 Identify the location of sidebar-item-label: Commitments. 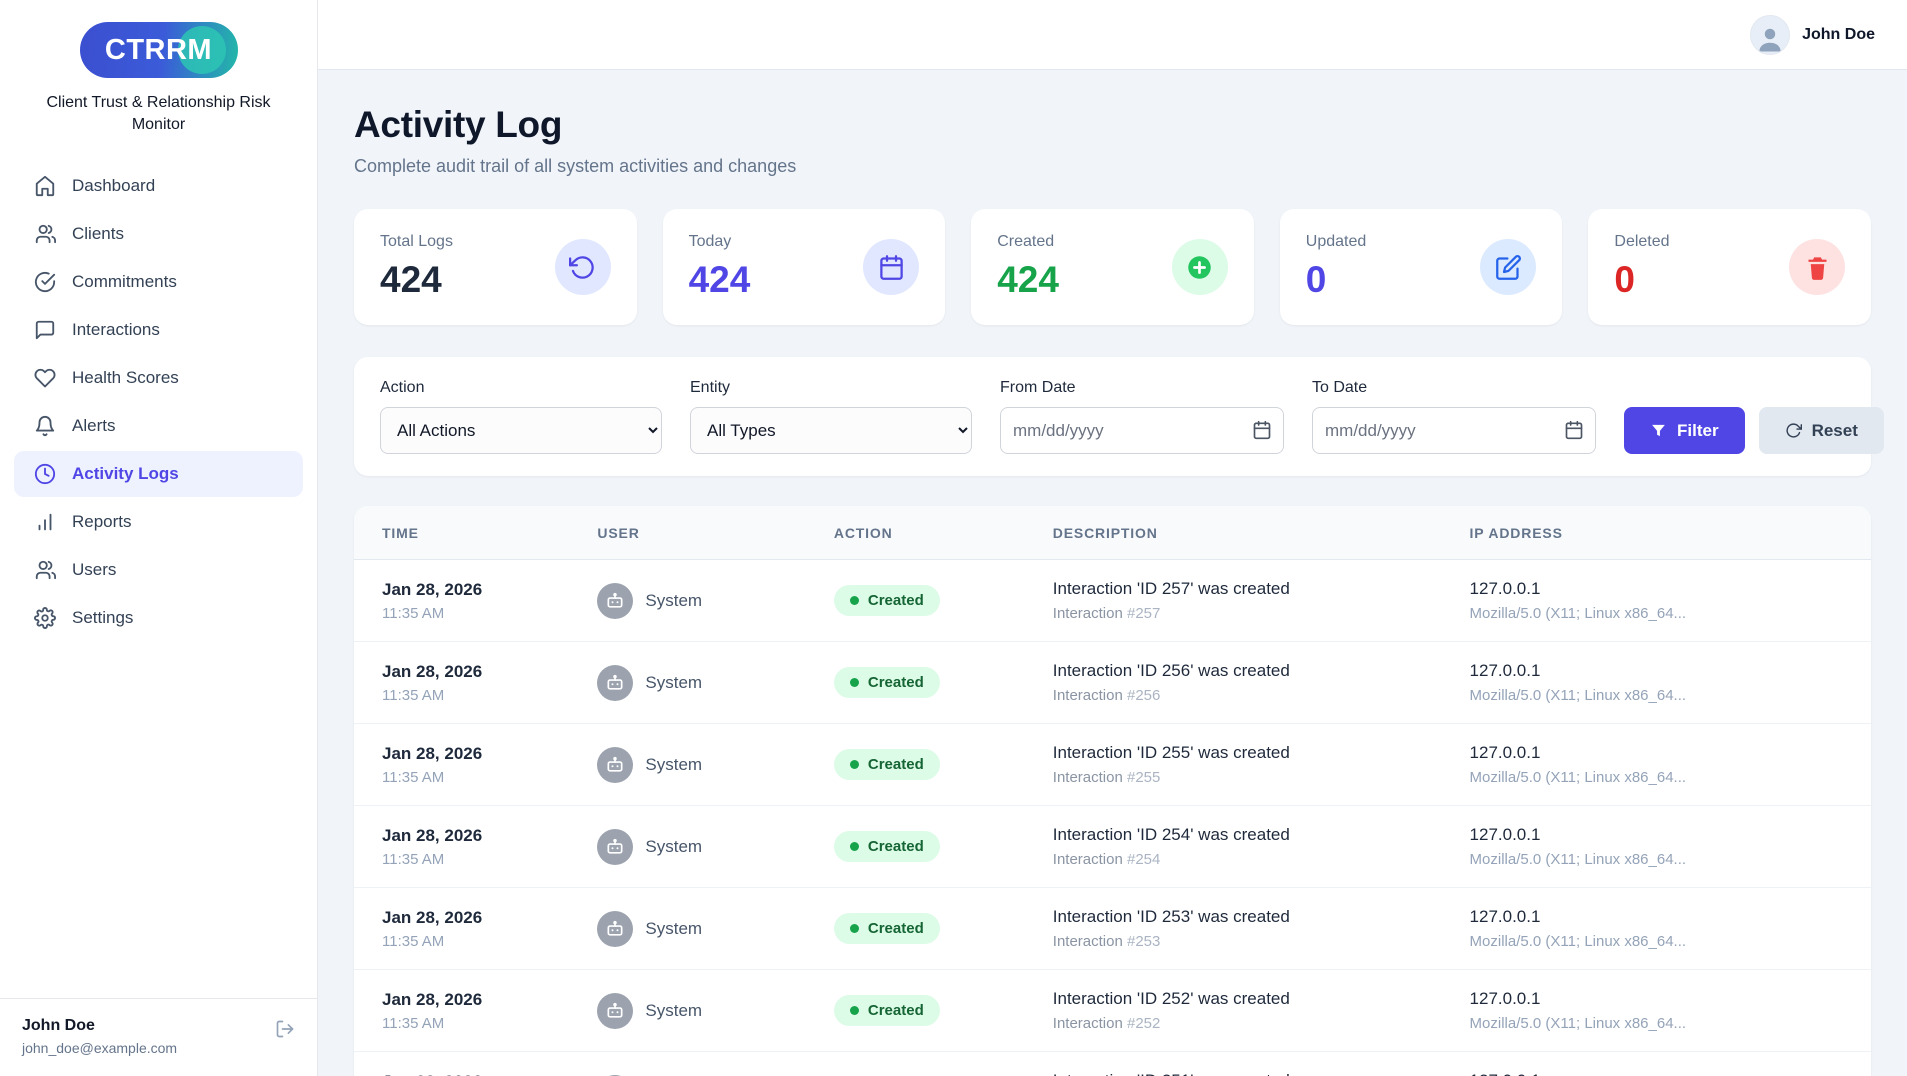
(124, 281).